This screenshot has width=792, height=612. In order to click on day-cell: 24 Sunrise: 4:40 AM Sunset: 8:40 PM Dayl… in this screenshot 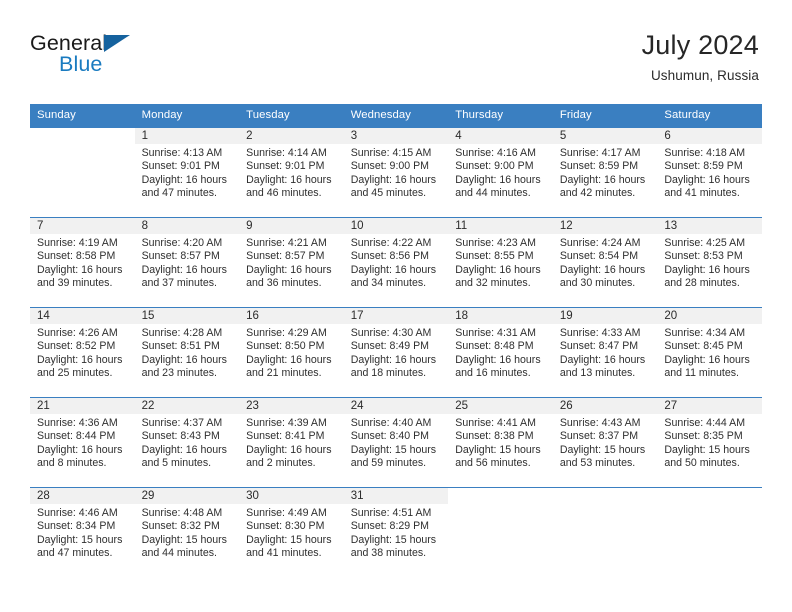, I will do `click(396, 442)`.